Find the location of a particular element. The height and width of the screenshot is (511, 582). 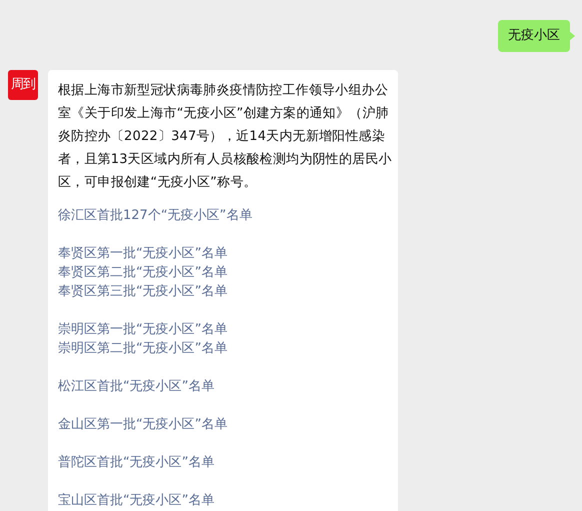

list-link: 崇明区第一批“无疫小区”名单 is located at coordinates (143, 329).